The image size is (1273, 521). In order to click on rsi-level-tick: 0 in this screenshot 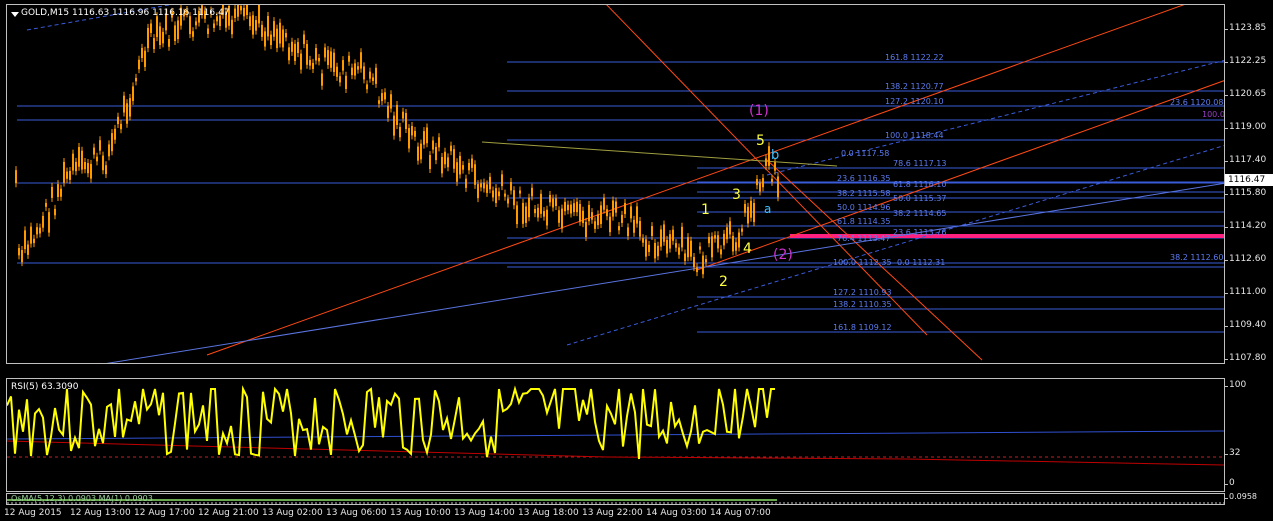, I will do `click(1230, 483)`.